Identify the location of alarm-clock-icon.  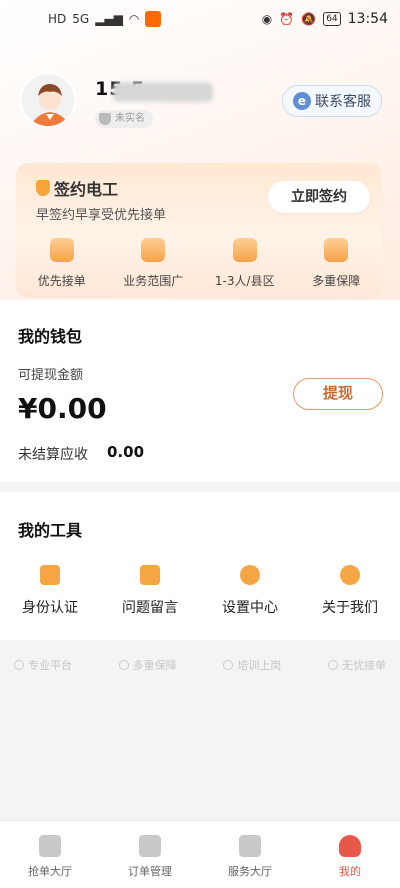
(61, 250).